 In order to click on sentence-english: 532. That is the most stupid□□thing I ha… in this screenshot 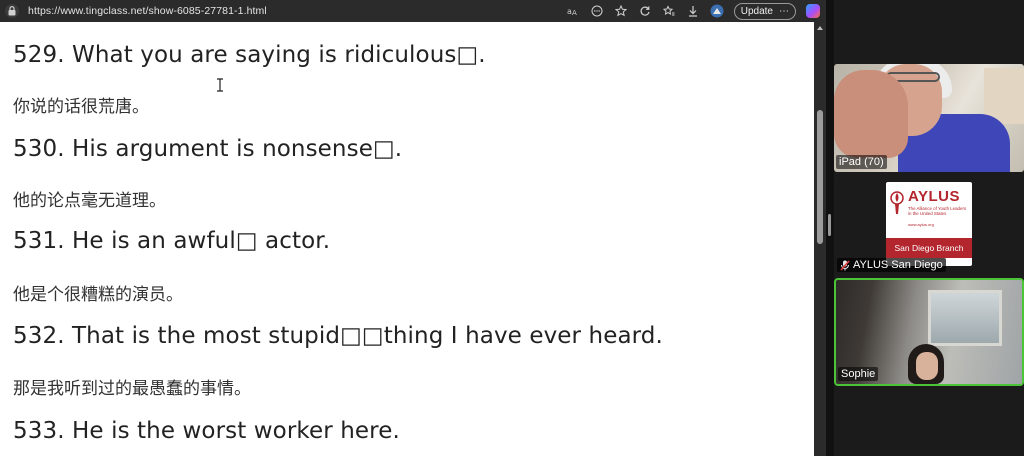, I will do `click(338, 336)`.